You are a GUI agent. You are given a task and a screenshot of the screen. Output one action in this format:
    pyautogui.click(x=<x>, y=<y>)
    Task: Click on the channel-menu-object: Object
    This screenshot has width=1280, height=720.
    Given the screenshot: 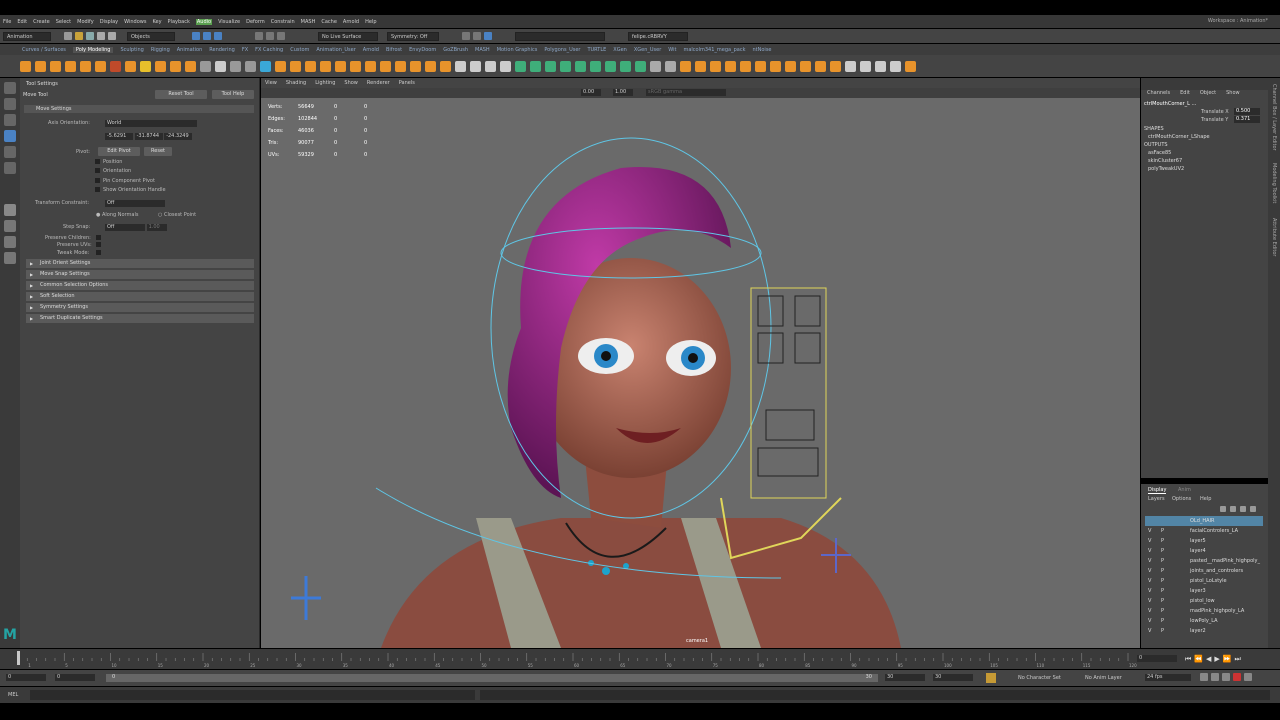 What is the action you would take?
    pyautogui.click(x=1208, y=94)
    